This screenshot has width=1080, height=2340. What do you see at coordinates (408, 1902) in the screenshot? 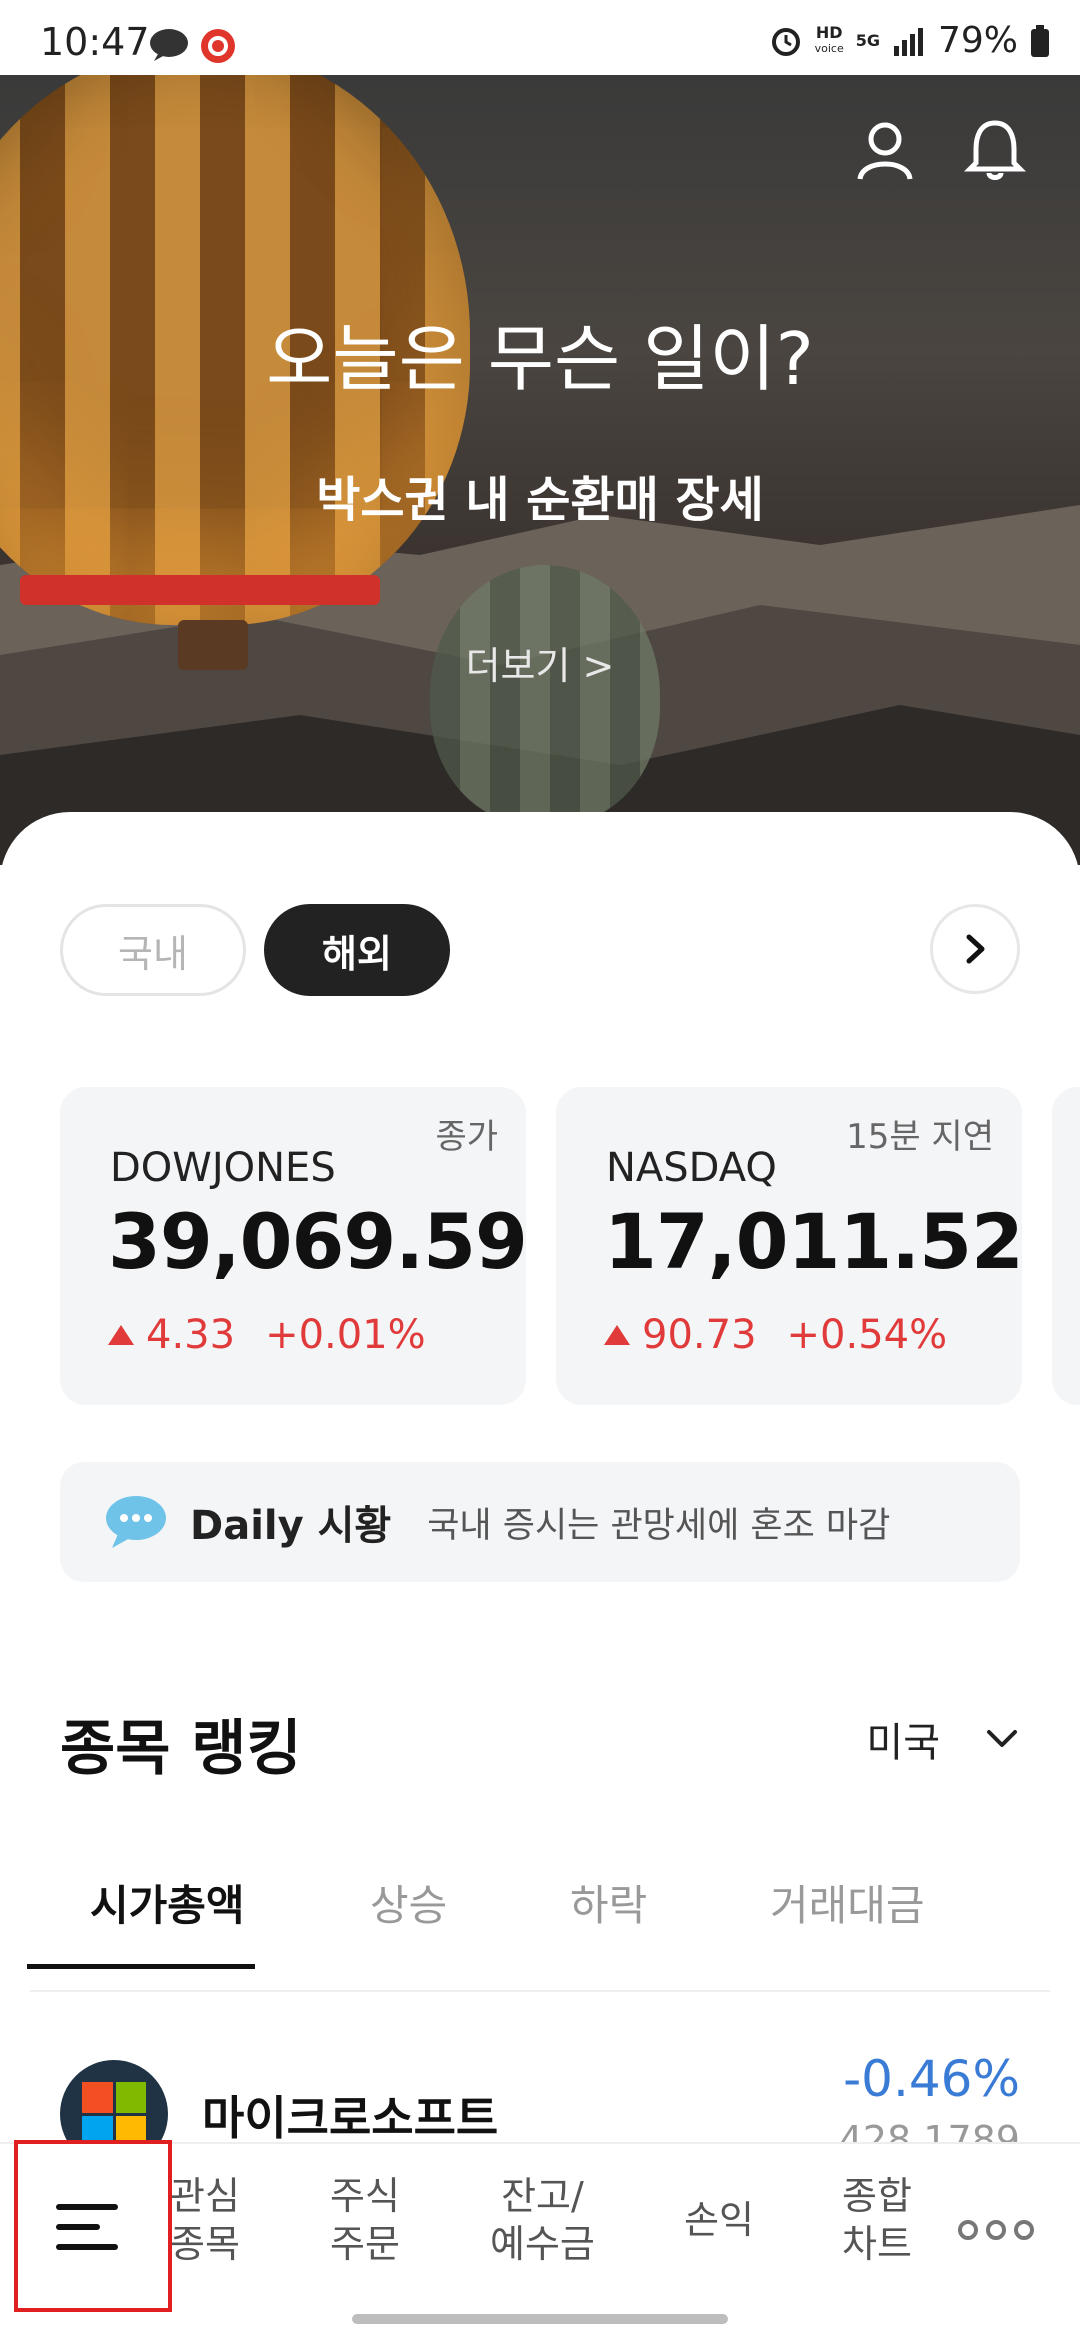
I see `tab-rising: 상승` at bounding box center [408, 1902].